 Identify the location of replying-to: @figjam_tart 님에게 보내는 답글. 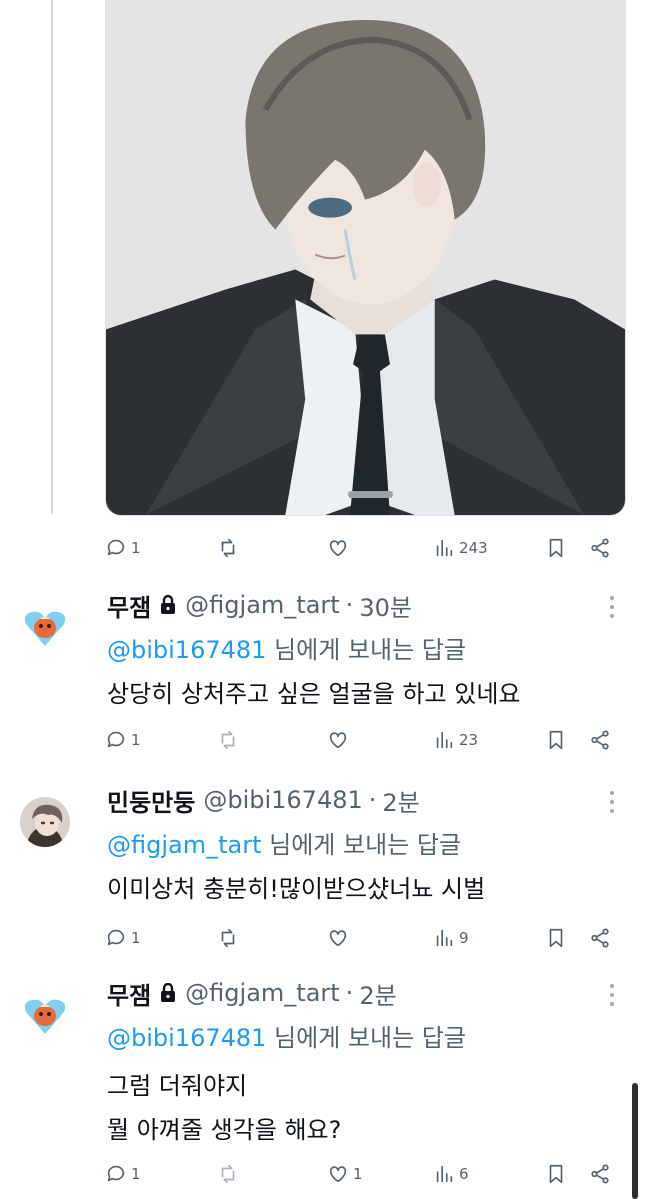
(284, 842).